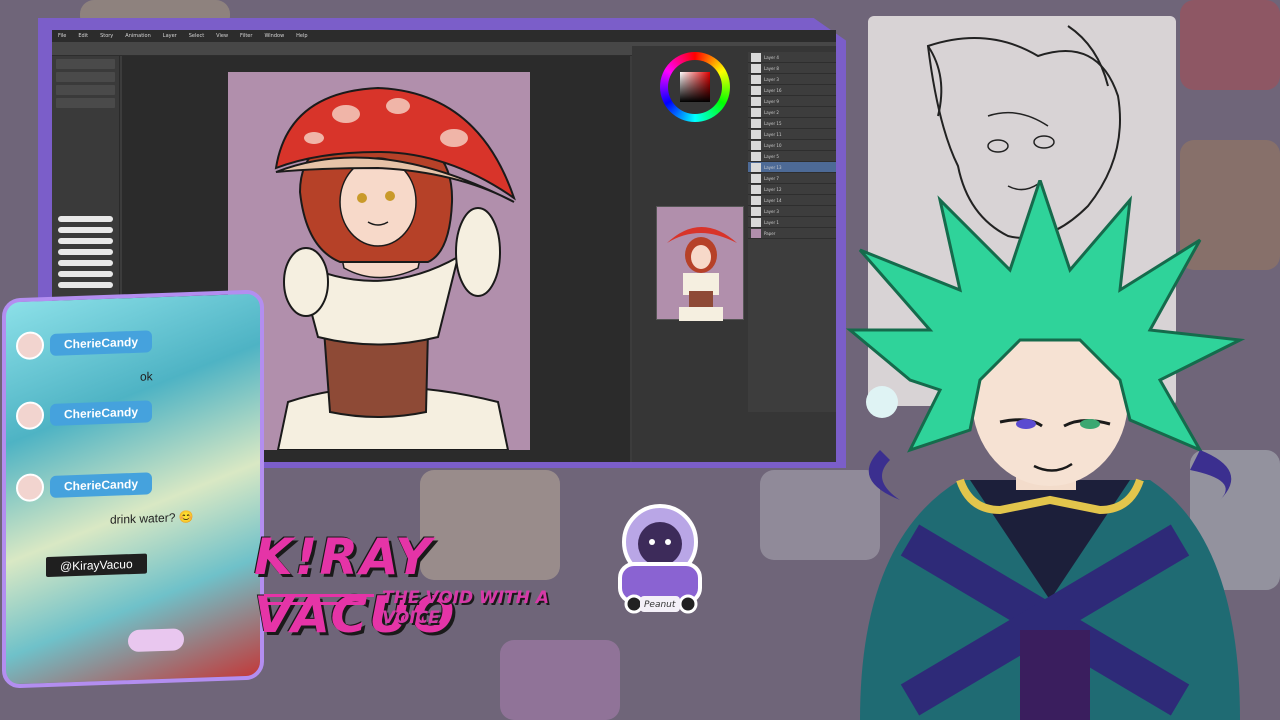  What do you see at coordinates (773, 200) in the screenshot?
I see `layer-name: Layer 14` at bounding box center [773, 200].